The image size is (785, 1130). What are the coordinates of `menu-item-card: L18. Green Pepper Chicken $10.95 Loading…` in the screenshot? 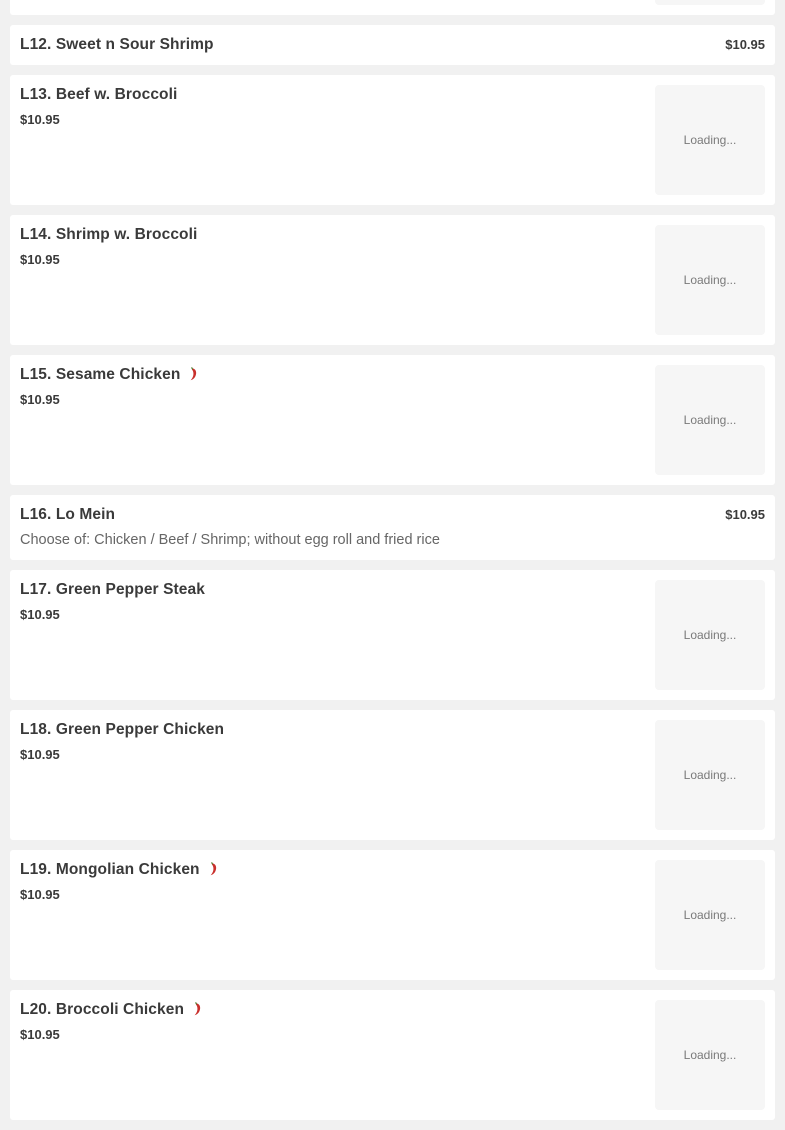 It's located at (392, 775).